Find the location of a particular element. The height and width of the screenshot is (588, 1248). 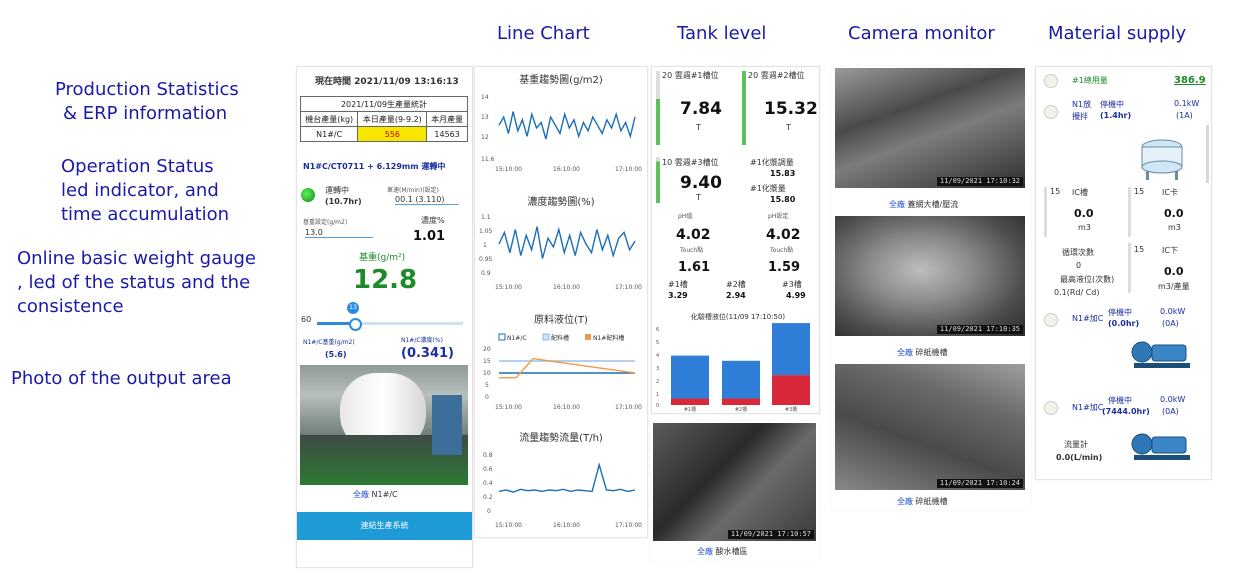

bottom-left-value: (5.6) is located at coordinates (336, 354).